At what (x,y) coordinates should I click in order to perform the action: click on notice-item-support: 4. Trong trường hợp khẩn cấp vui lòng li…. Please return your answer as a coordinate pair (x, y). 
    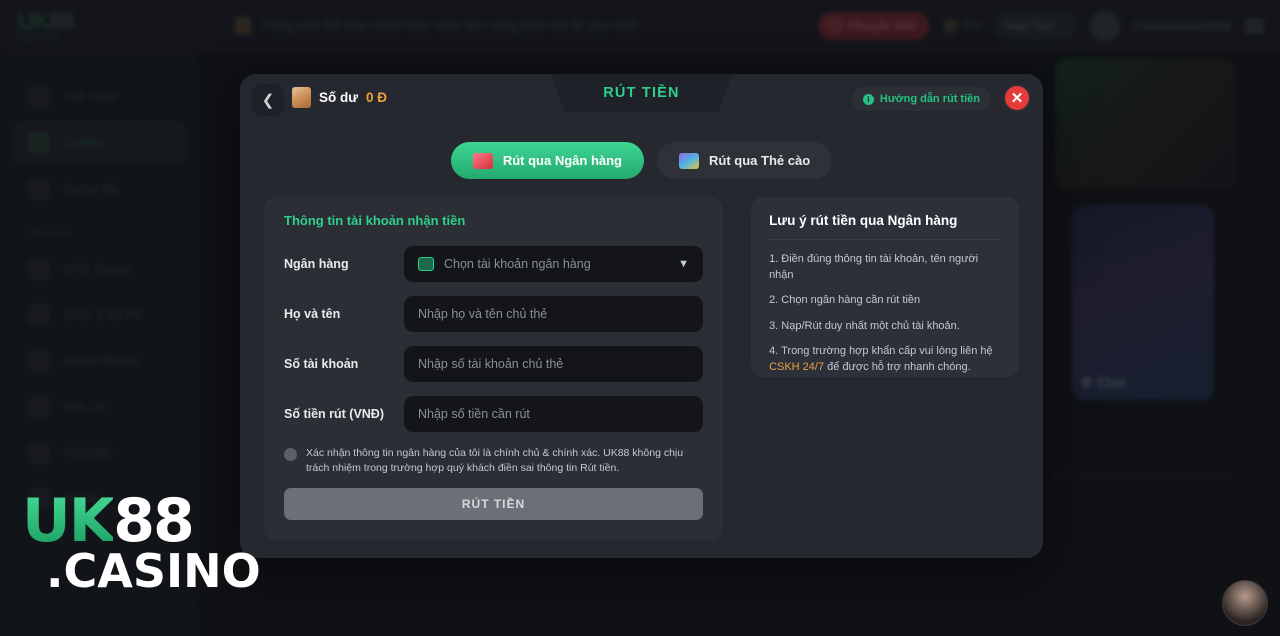
    Looking at the image, I should click on (885, 359).